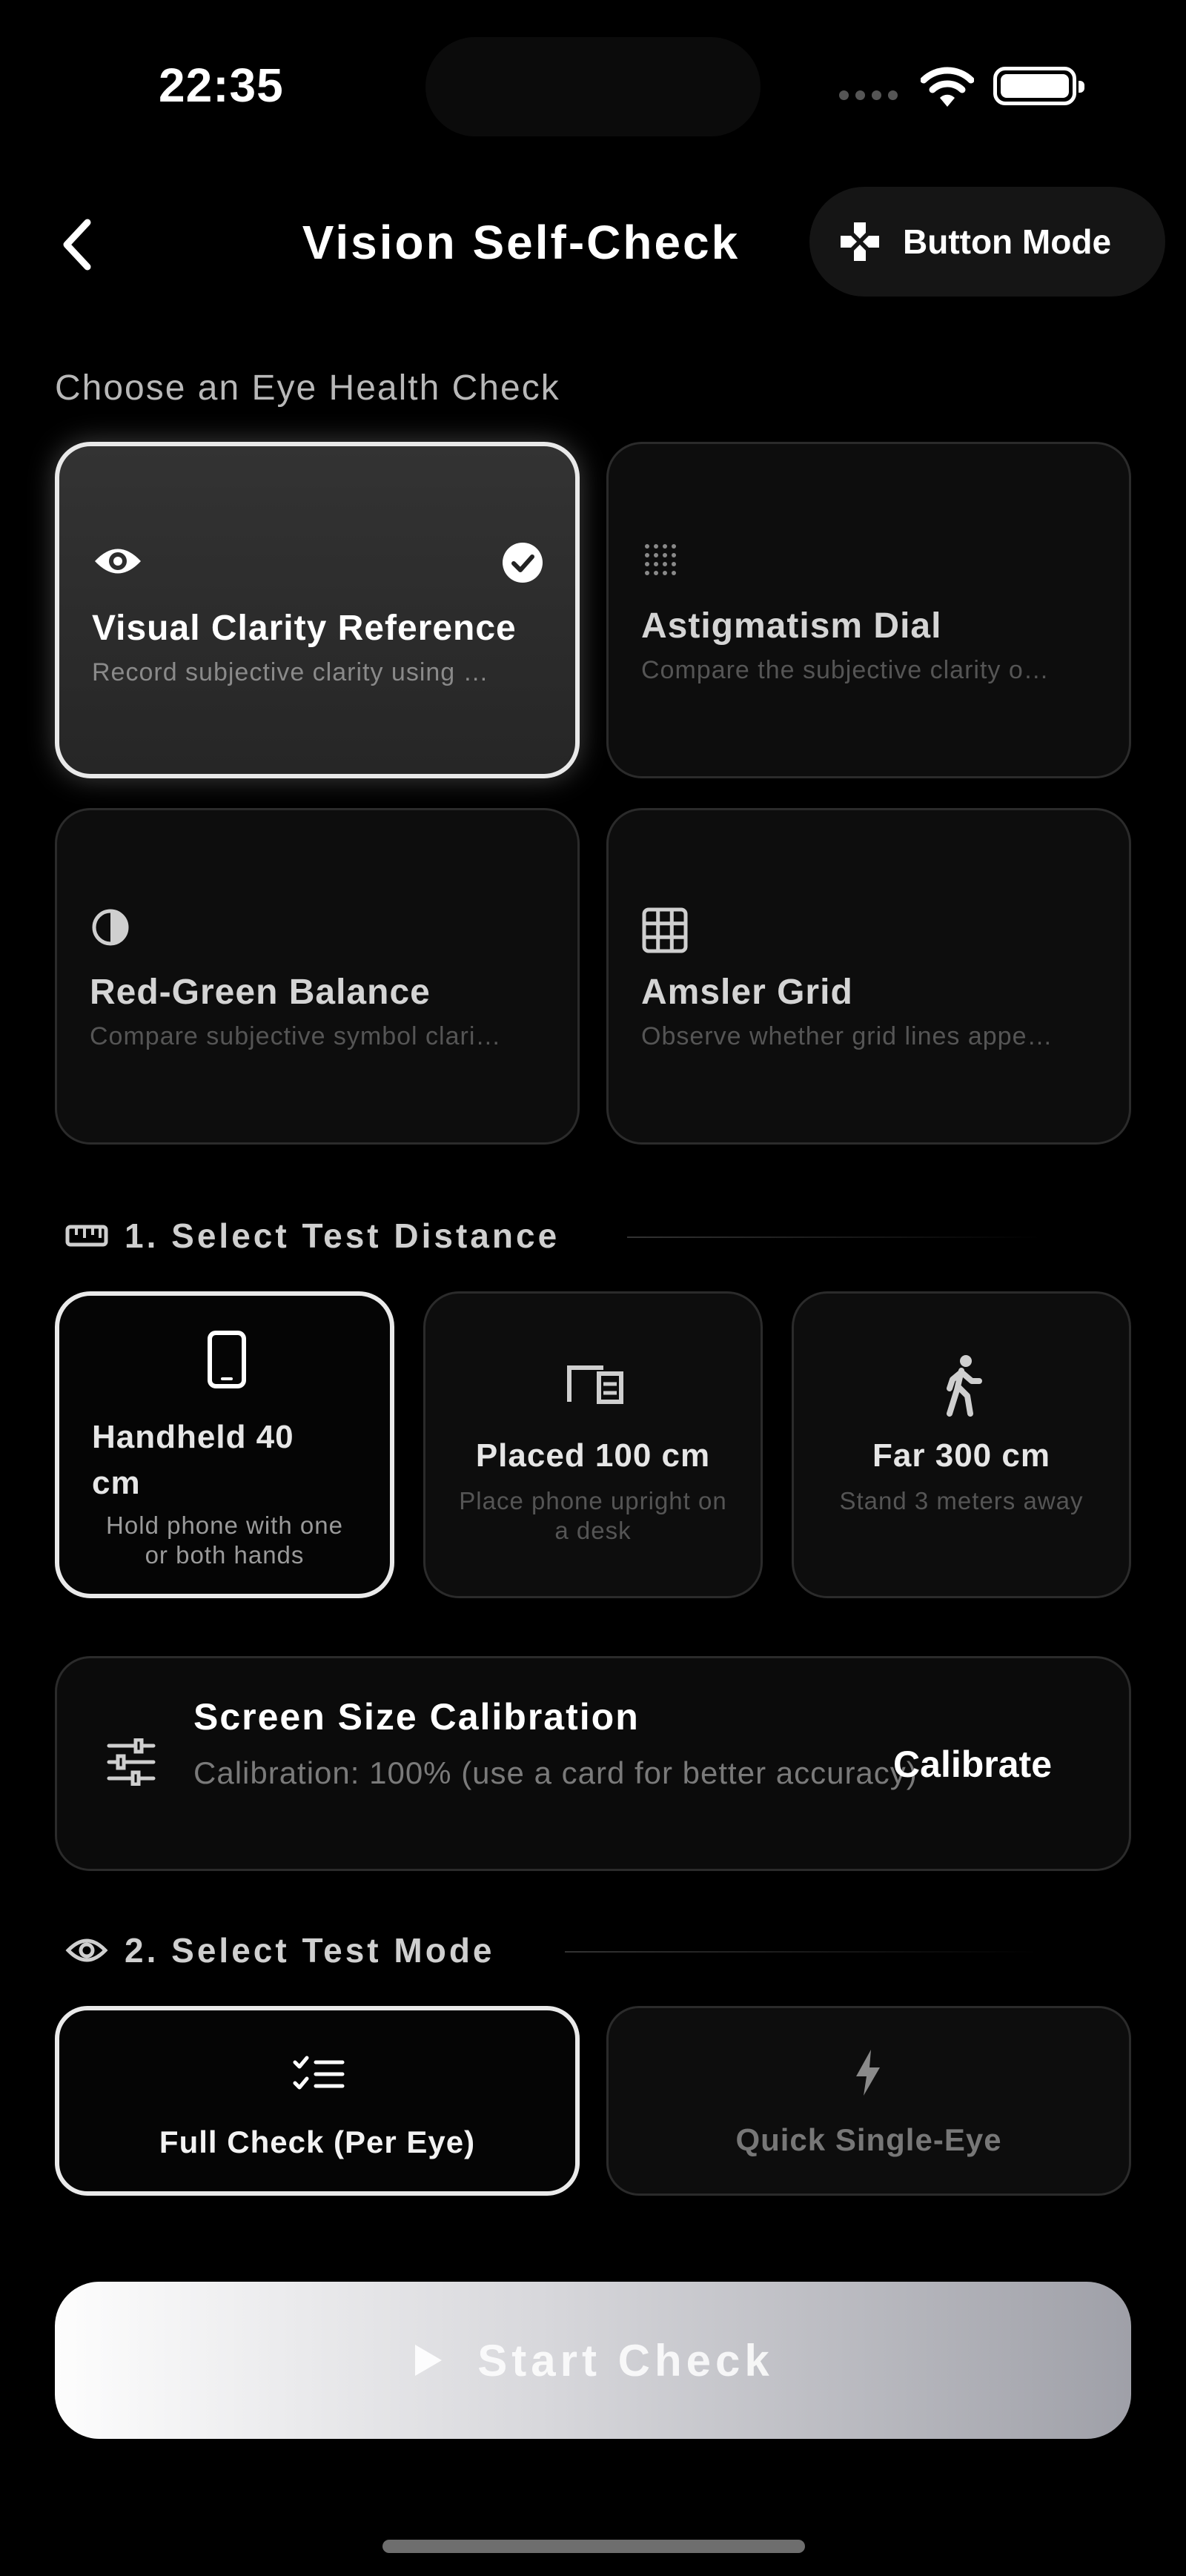 Image resolution: width=1186 pixels, height=2576 pixels. I want to click on check-card-title: Visual Clarity Reference, so click(304, 628).